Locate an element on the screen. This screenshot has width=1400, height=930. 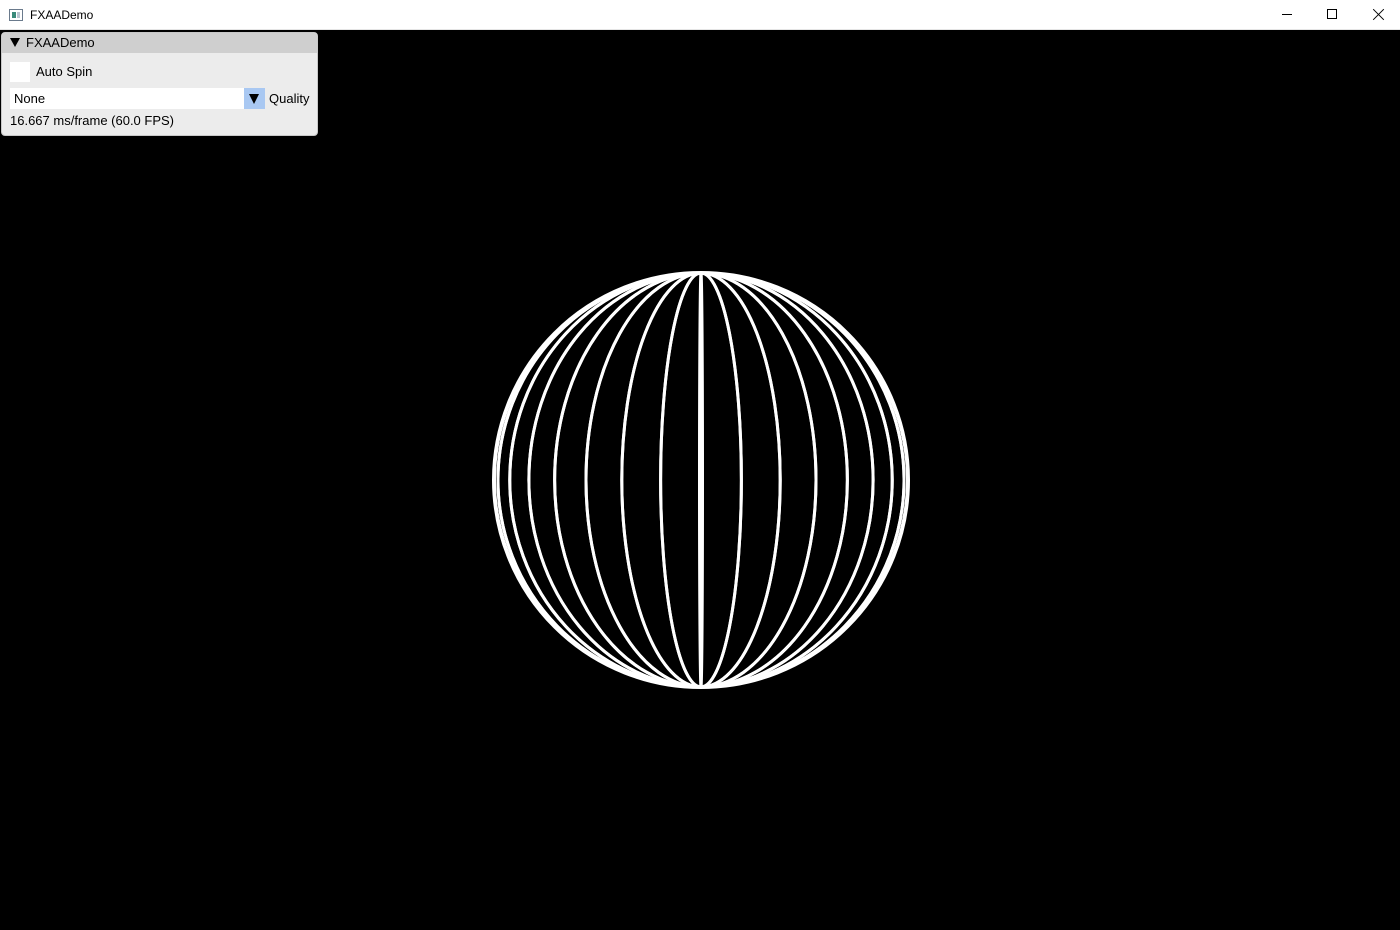
maximize-icon is located at coordinates (1332, 14).